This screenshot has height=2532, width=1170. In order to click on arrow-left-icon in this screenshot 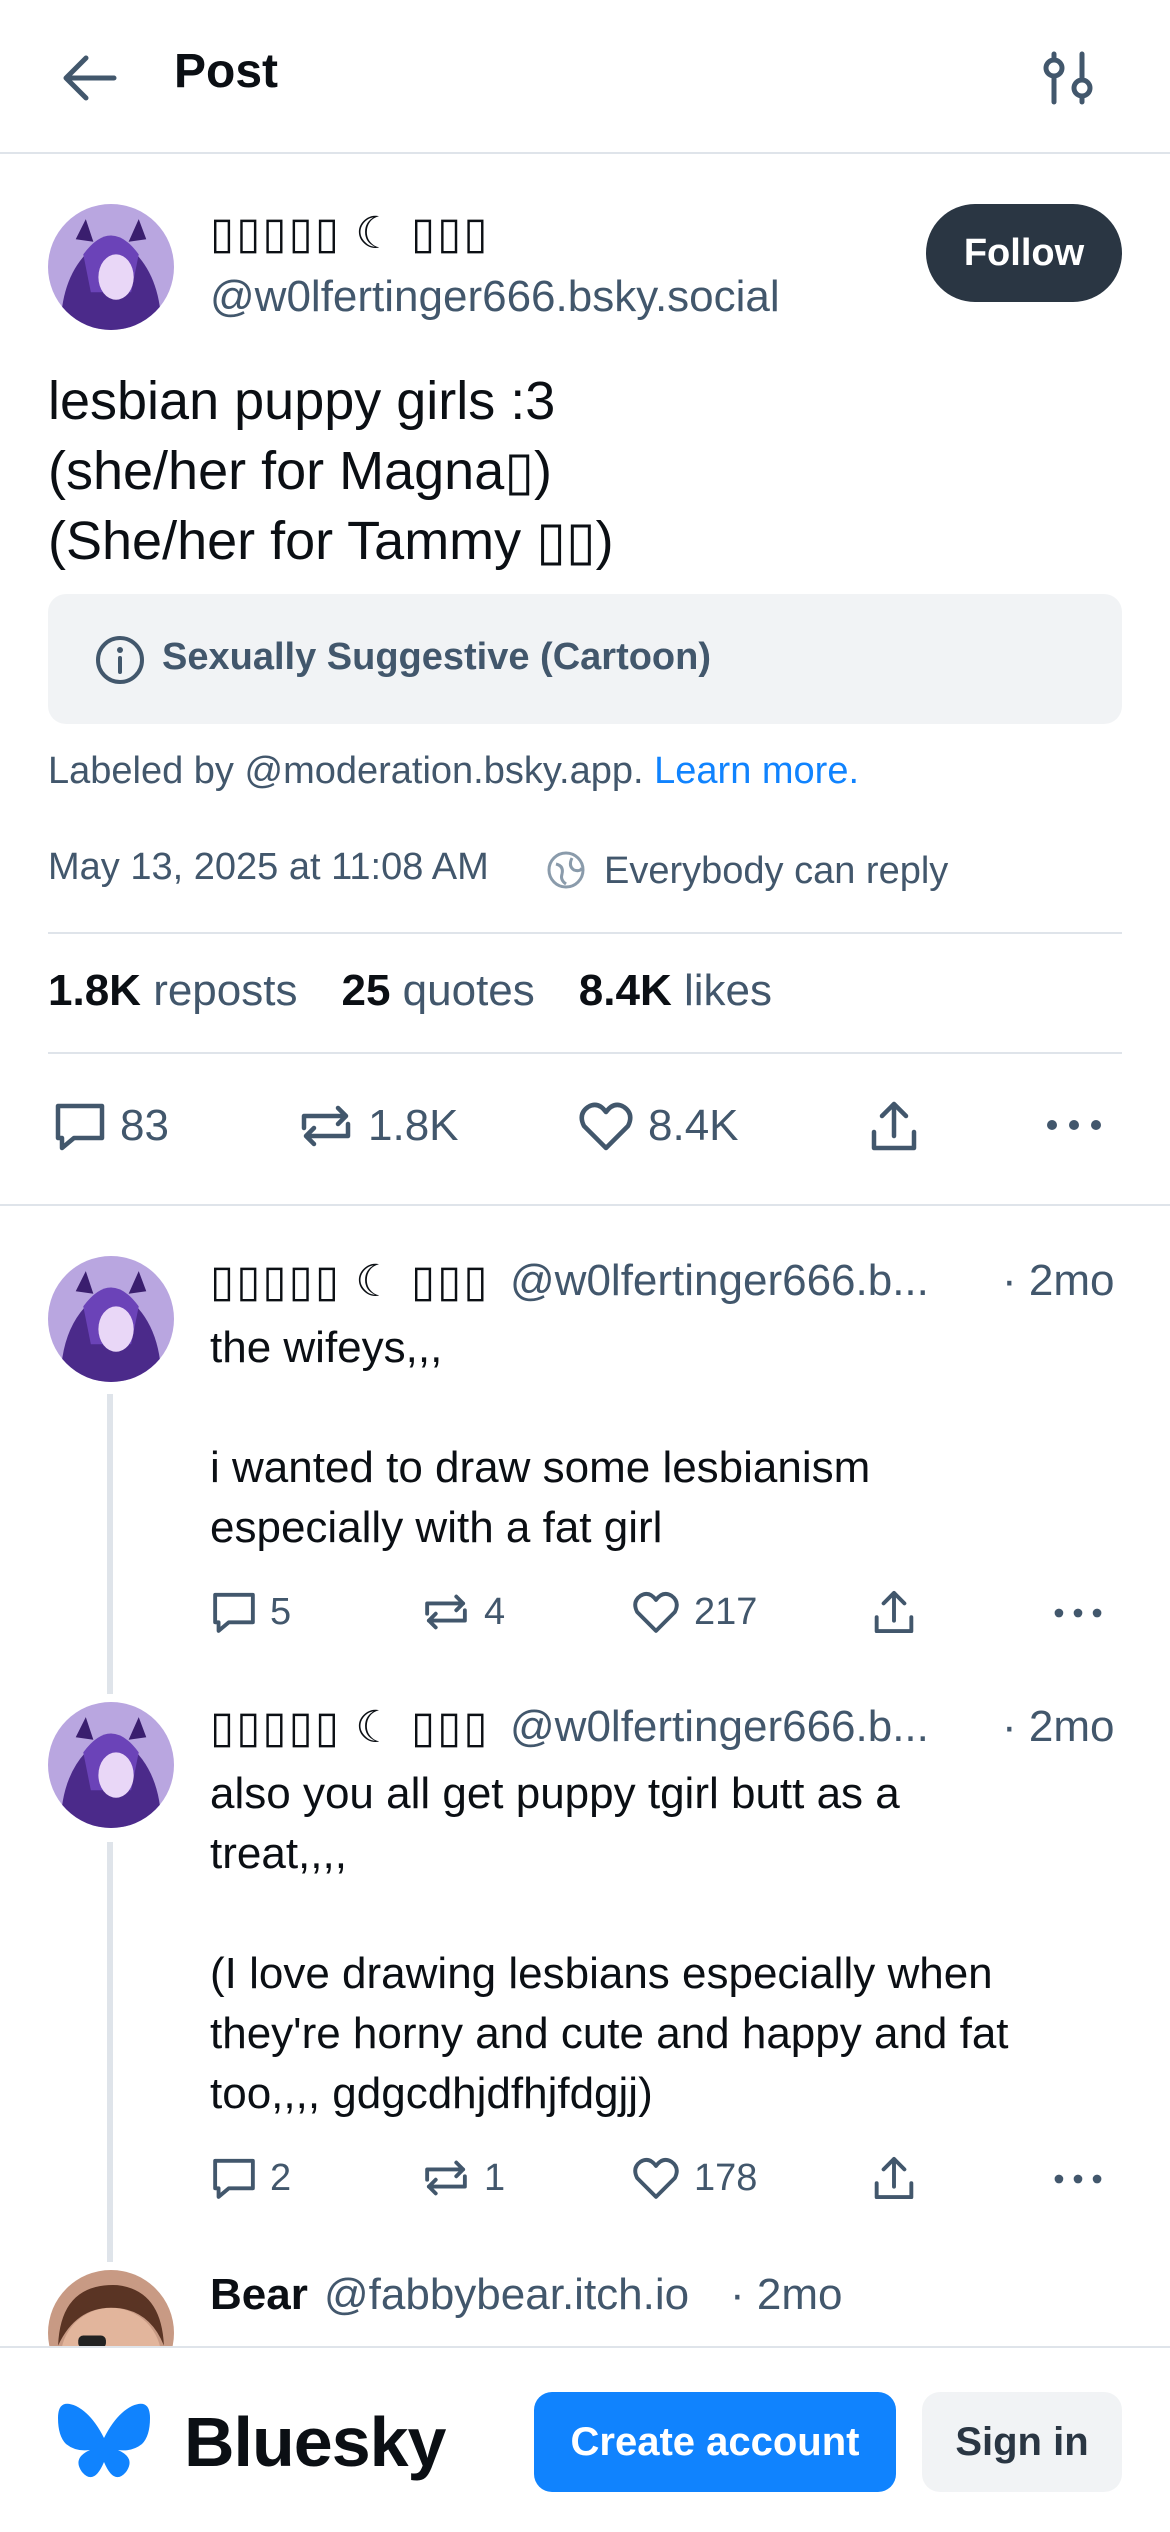, I will do `click(90, 78)`.